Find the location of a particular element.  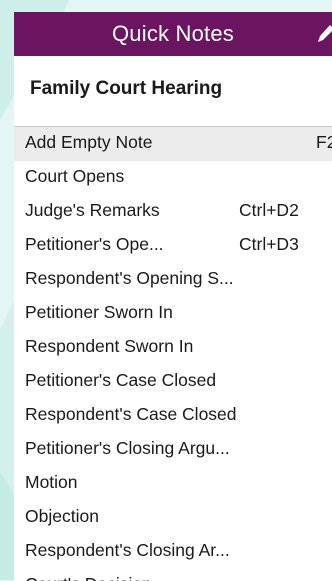

menu-item-label: Respondent Sworn In is located at coordinates (109, 346).